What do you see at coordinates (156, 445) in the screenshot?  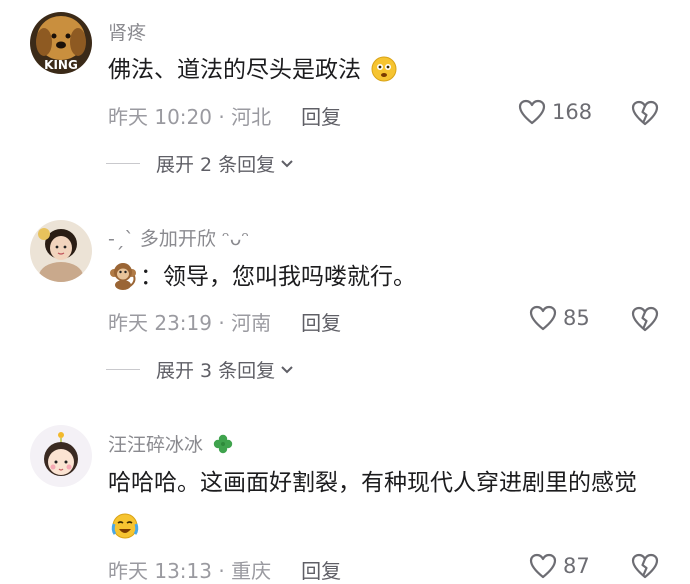 I see `username: 汪汪碎冰冰` at bounding box center [156, 445].